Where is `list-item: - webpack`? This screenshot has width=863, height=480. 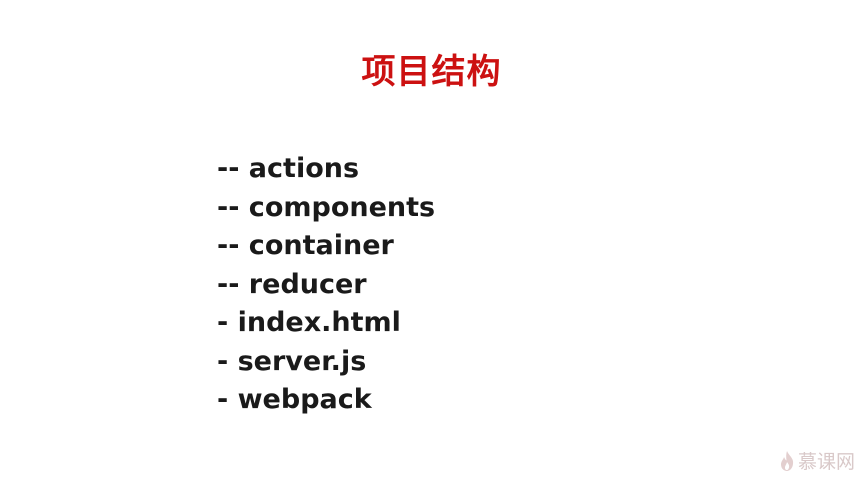
list-item: - webpack is located at coordinates (294, 399).